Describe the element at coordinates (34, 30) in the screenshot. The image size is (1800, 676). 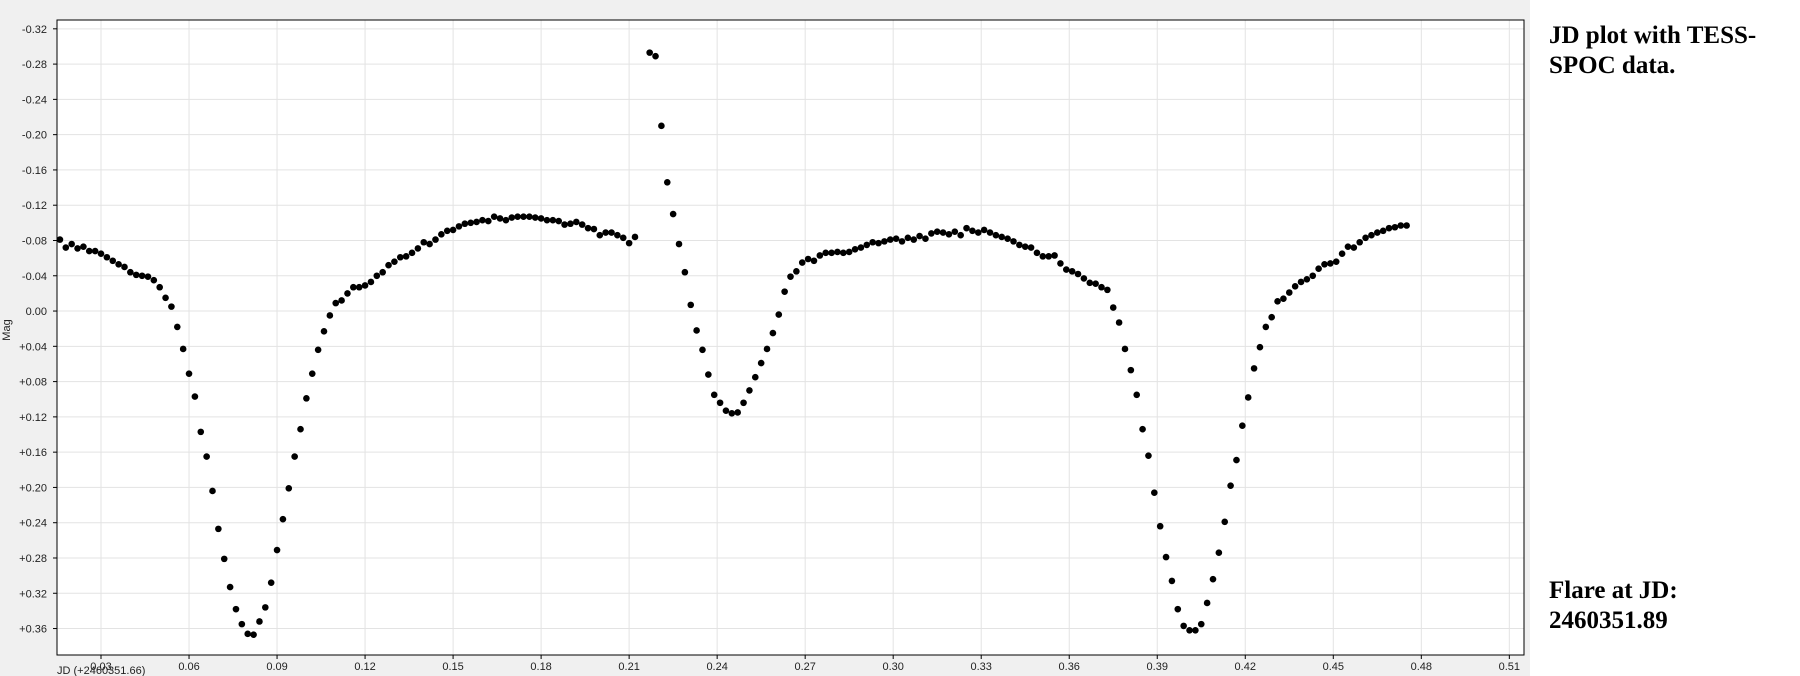
I see `y-tick-label: -0.32` at that location.